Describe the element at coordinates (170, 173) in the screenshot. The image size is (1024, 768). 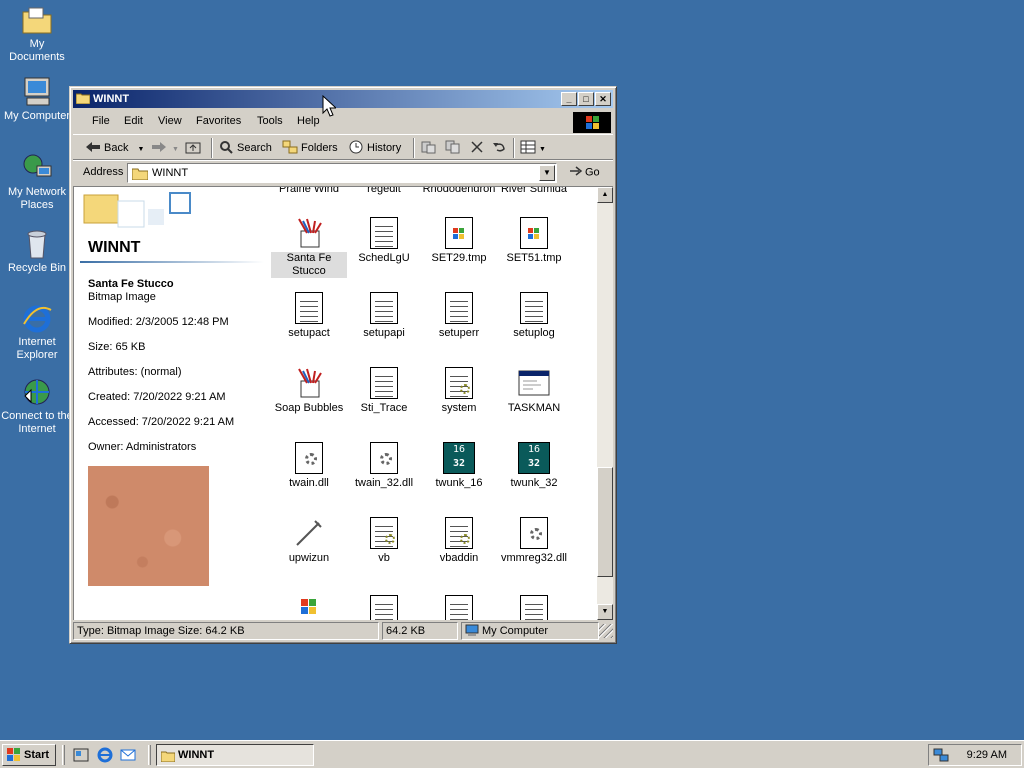
I see `address-value: WINNT` at that location.